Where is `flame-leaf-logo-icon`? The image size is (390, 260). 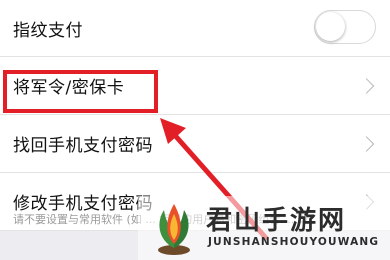 flame-leaf-logo-icon is located at coordinates (174, 229).